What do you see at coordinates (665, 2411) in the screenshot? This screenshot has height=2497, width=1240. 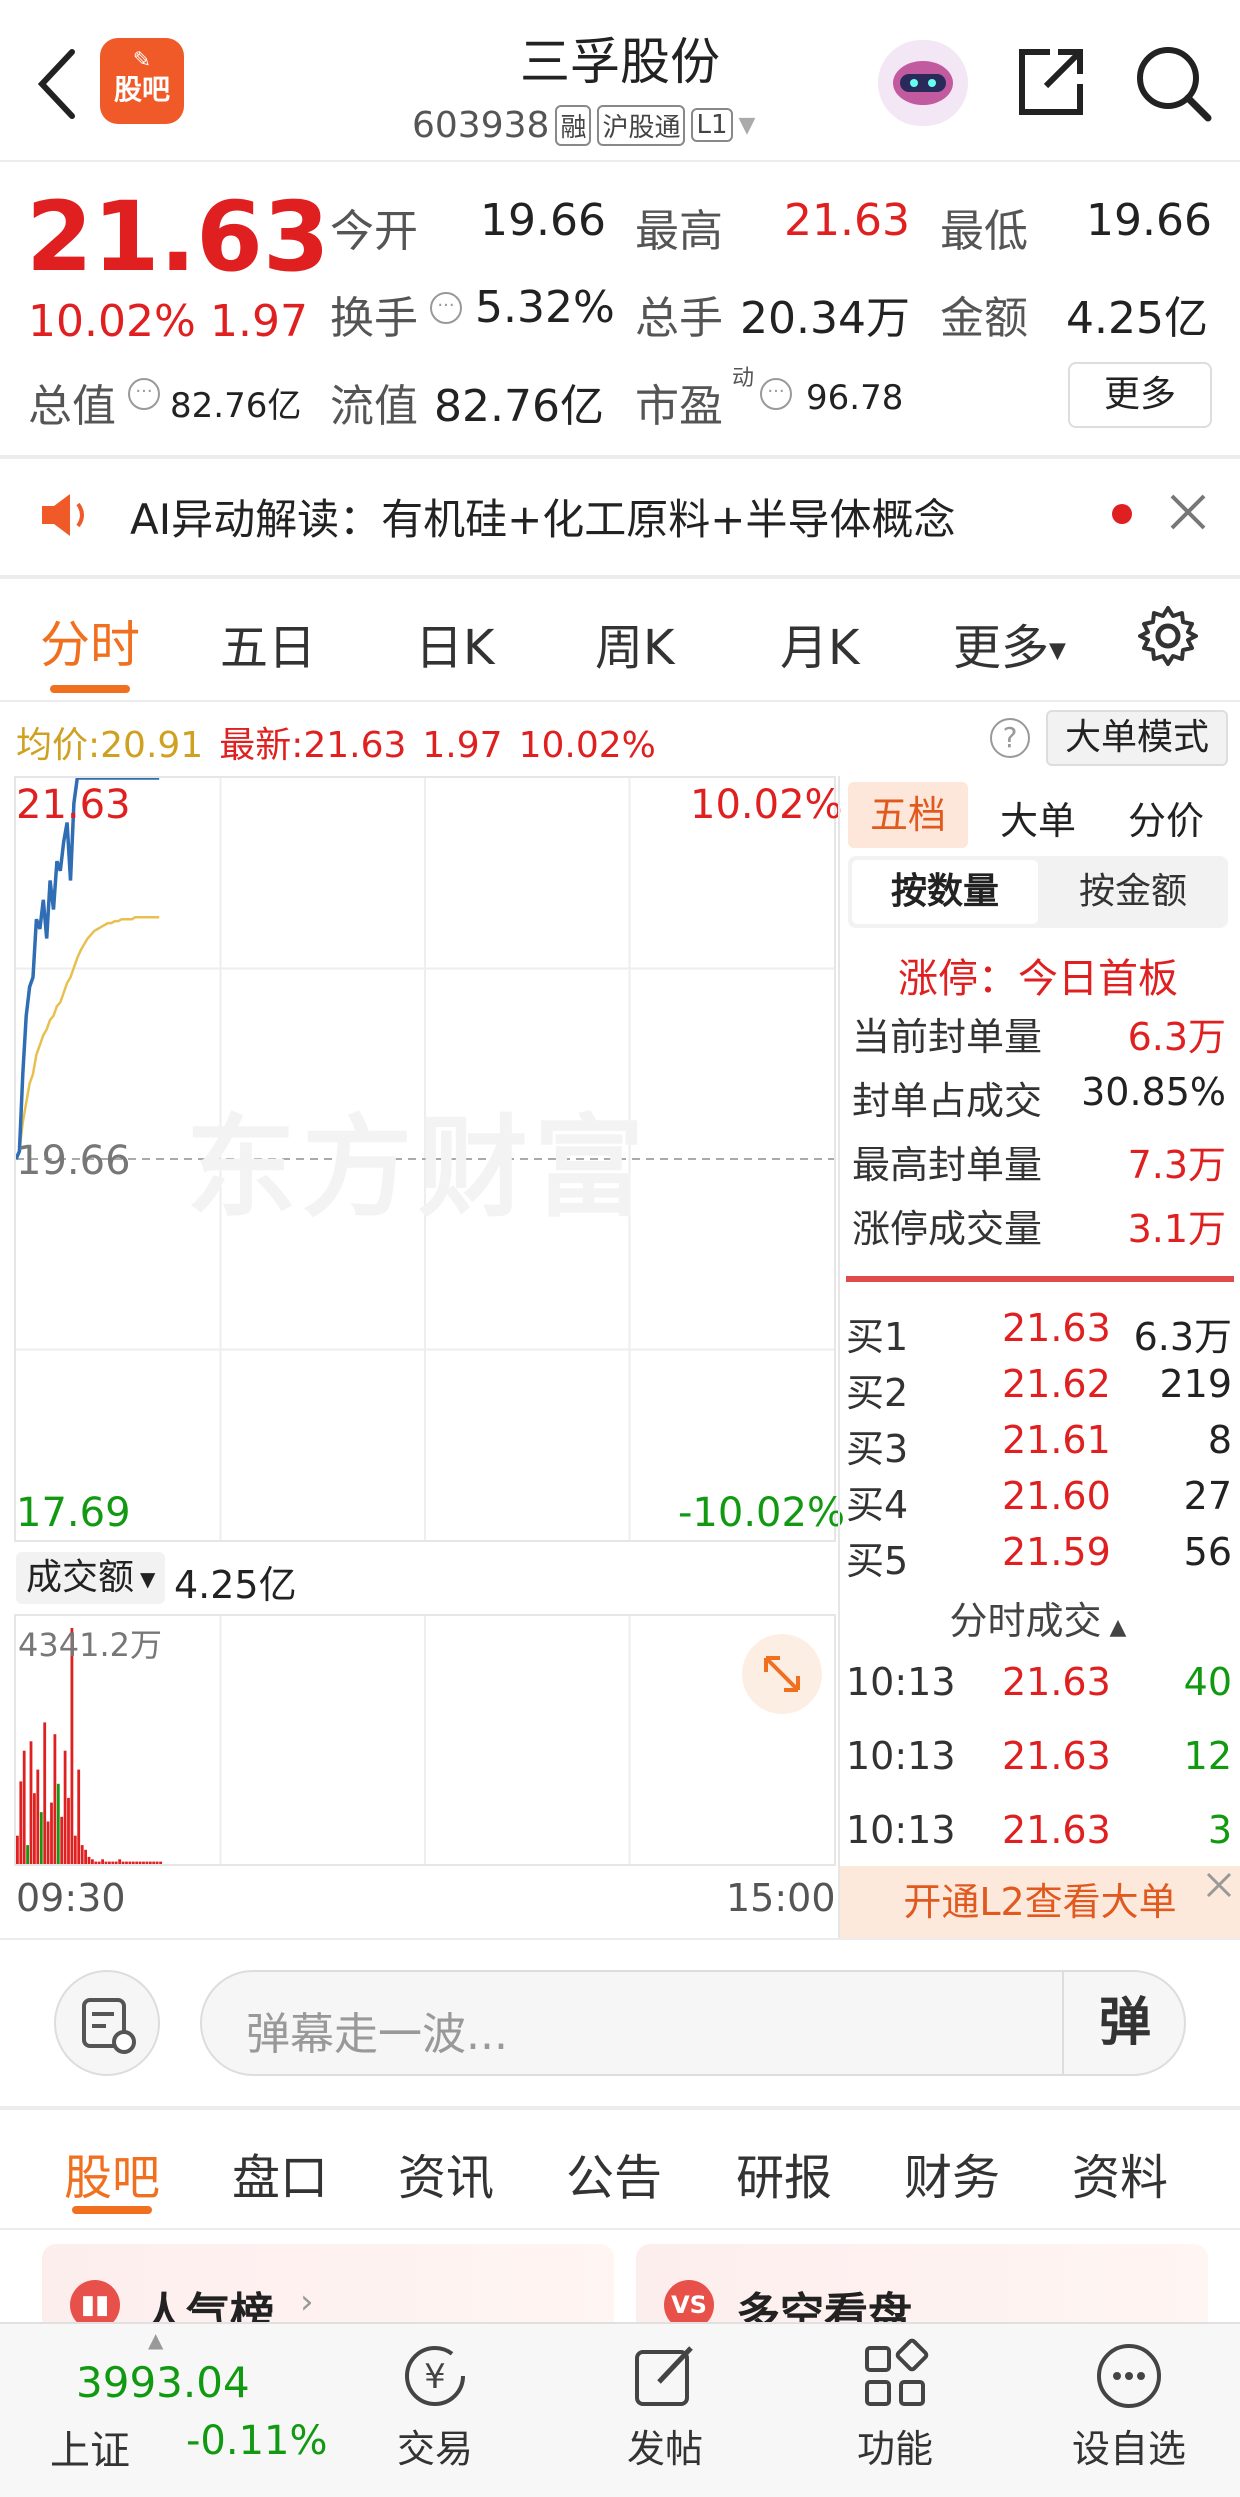 I see `post-button: 发帖` at bounding box center [665, 2411].